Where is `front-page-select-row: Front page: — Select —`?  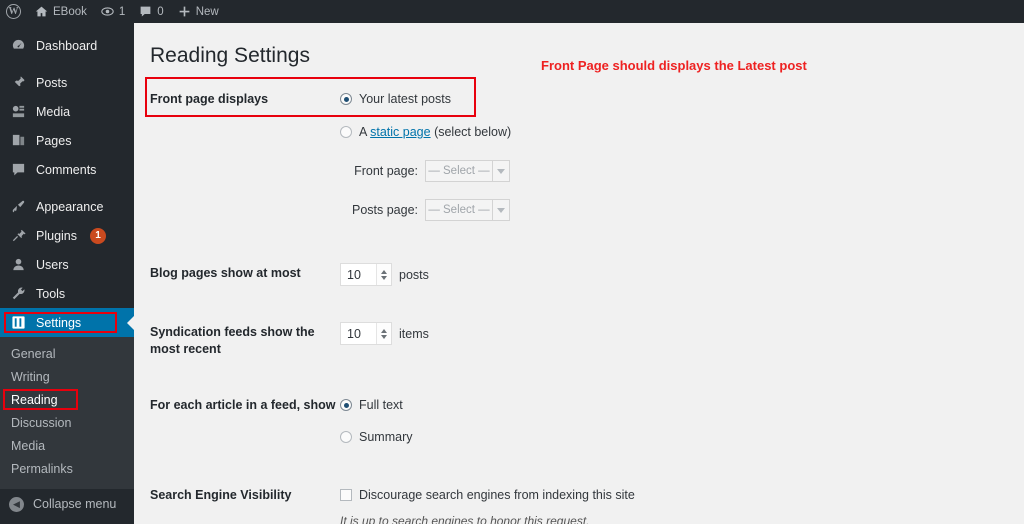 front-page-select-row: Front page: — Select — is located at coordinates (682, 171).